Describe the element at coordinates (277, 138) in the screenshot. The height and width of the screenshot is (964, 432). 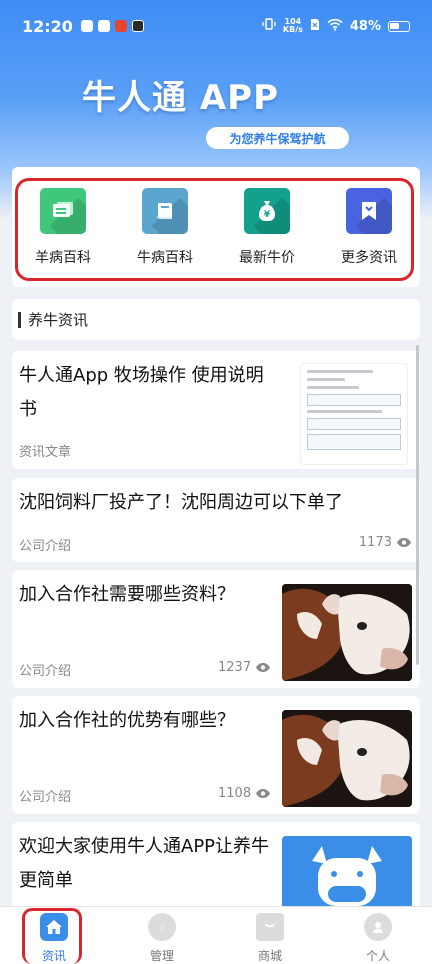
I see `slogan-badge: 为您养牛保驾护航` at that location.